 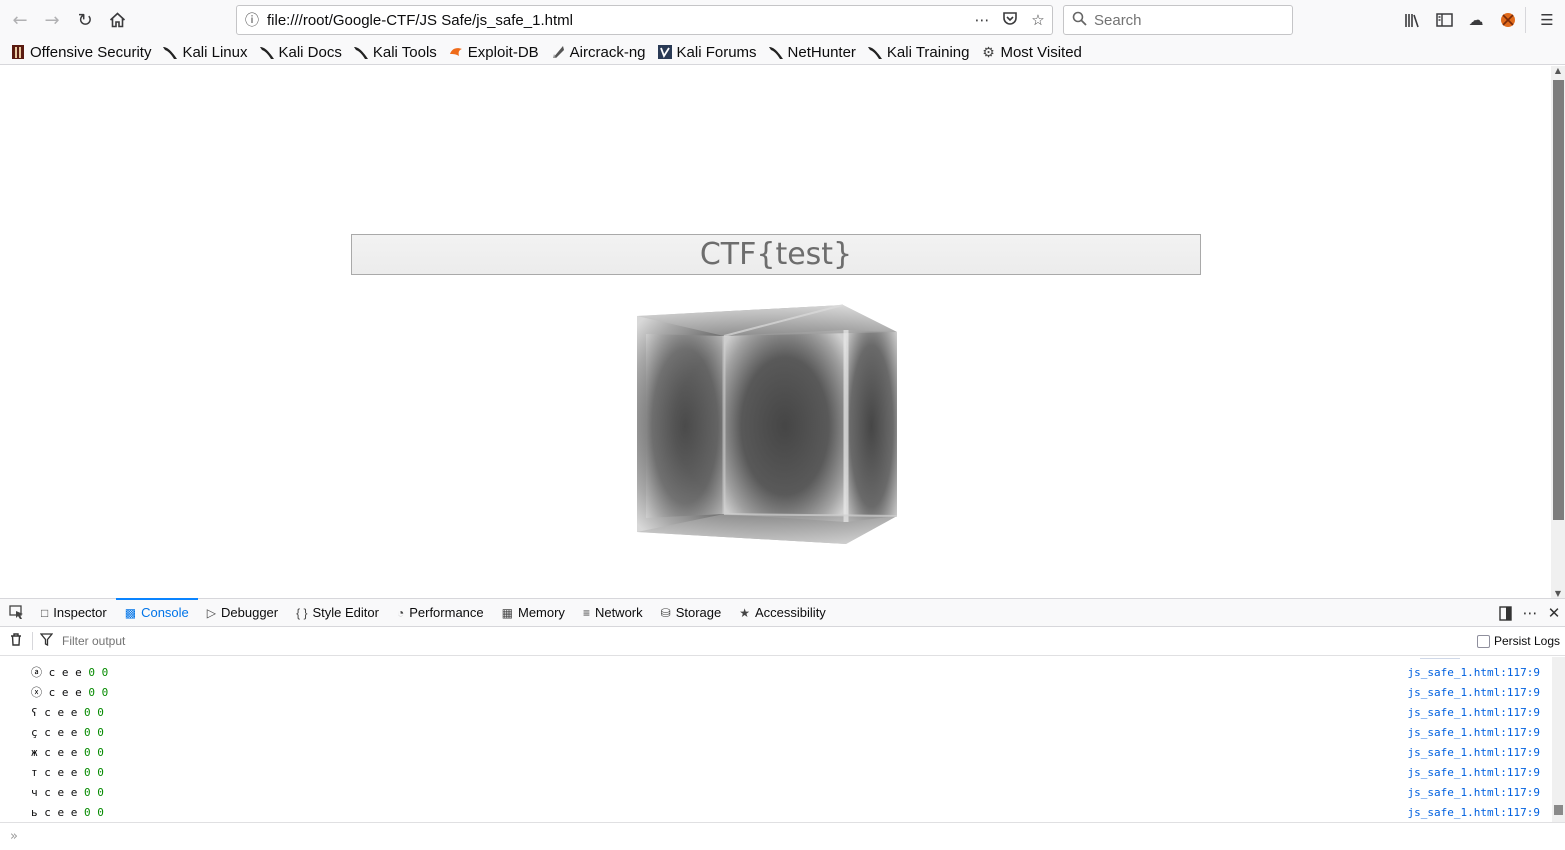 I want to click on bookmark-exploit-db: Exploit-DB, so click(x=493, y=52).